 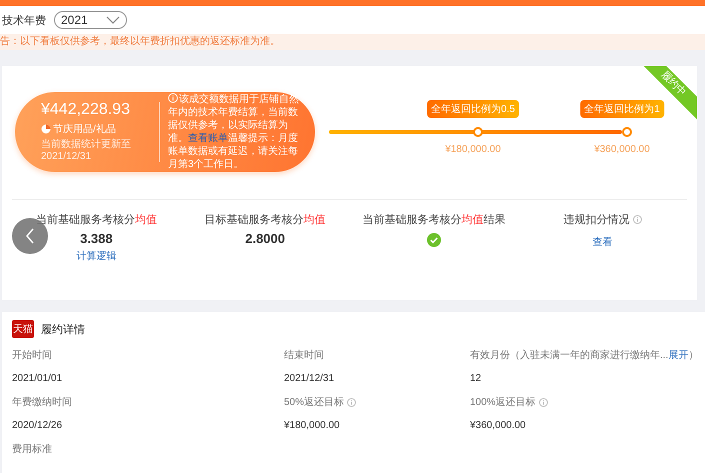 I want to click on field-value: ¥360,000.00, so click(x=498, y=425).